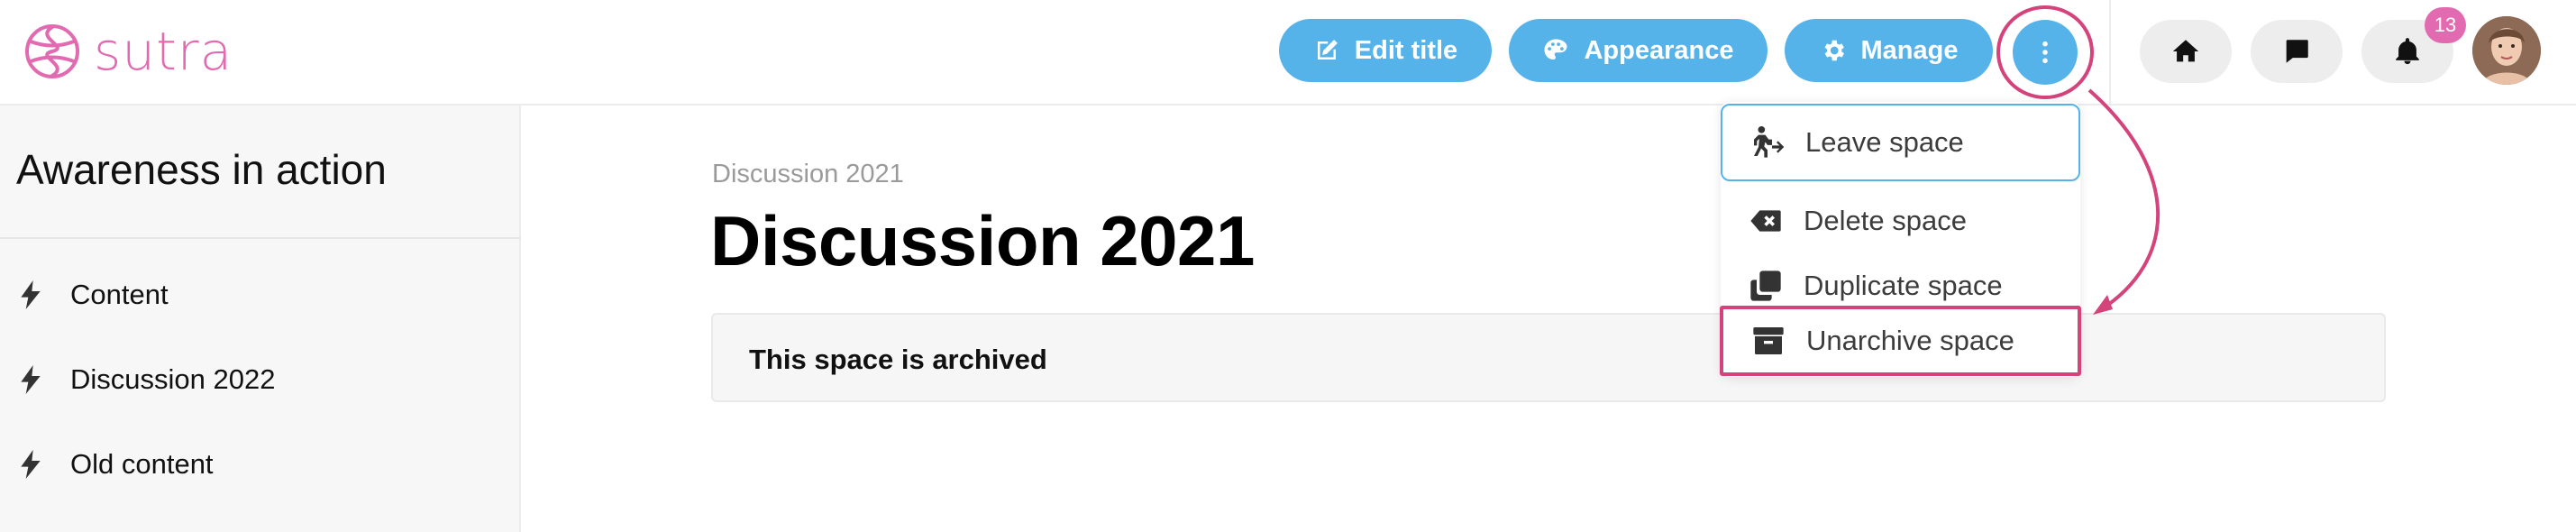 Image resolution: width=2576 pixels, height=532 pixels. What do you see at coordinates (173, 379) in the screenshot?
I see `sidebar-item-label: Discussion 2022` at bounding box center [173, 379].